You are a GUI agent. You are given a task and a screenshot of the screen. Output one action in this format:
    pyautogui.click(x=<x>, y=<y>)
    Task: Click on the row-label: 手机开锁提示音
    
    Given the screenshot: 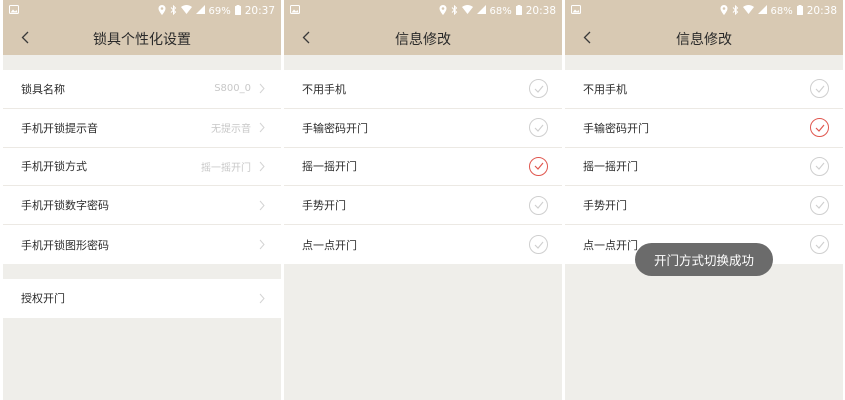 What is the action you would take?
    pyautogui.click(x=59, y=128)
    